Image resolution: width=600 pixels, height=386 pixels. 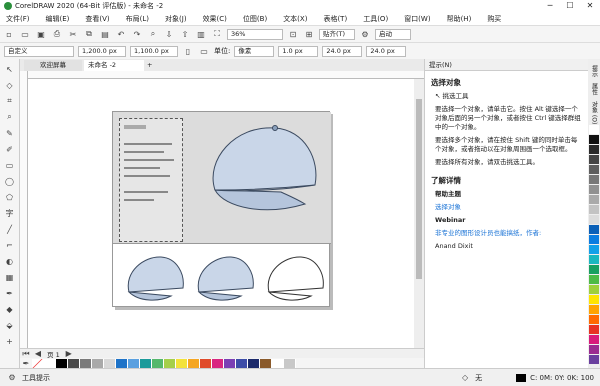 What do you see at coordinates (10, 117) in the screenshot?
I see `zoom-tool-icon: ⌕` at bounding box center [10, 117].